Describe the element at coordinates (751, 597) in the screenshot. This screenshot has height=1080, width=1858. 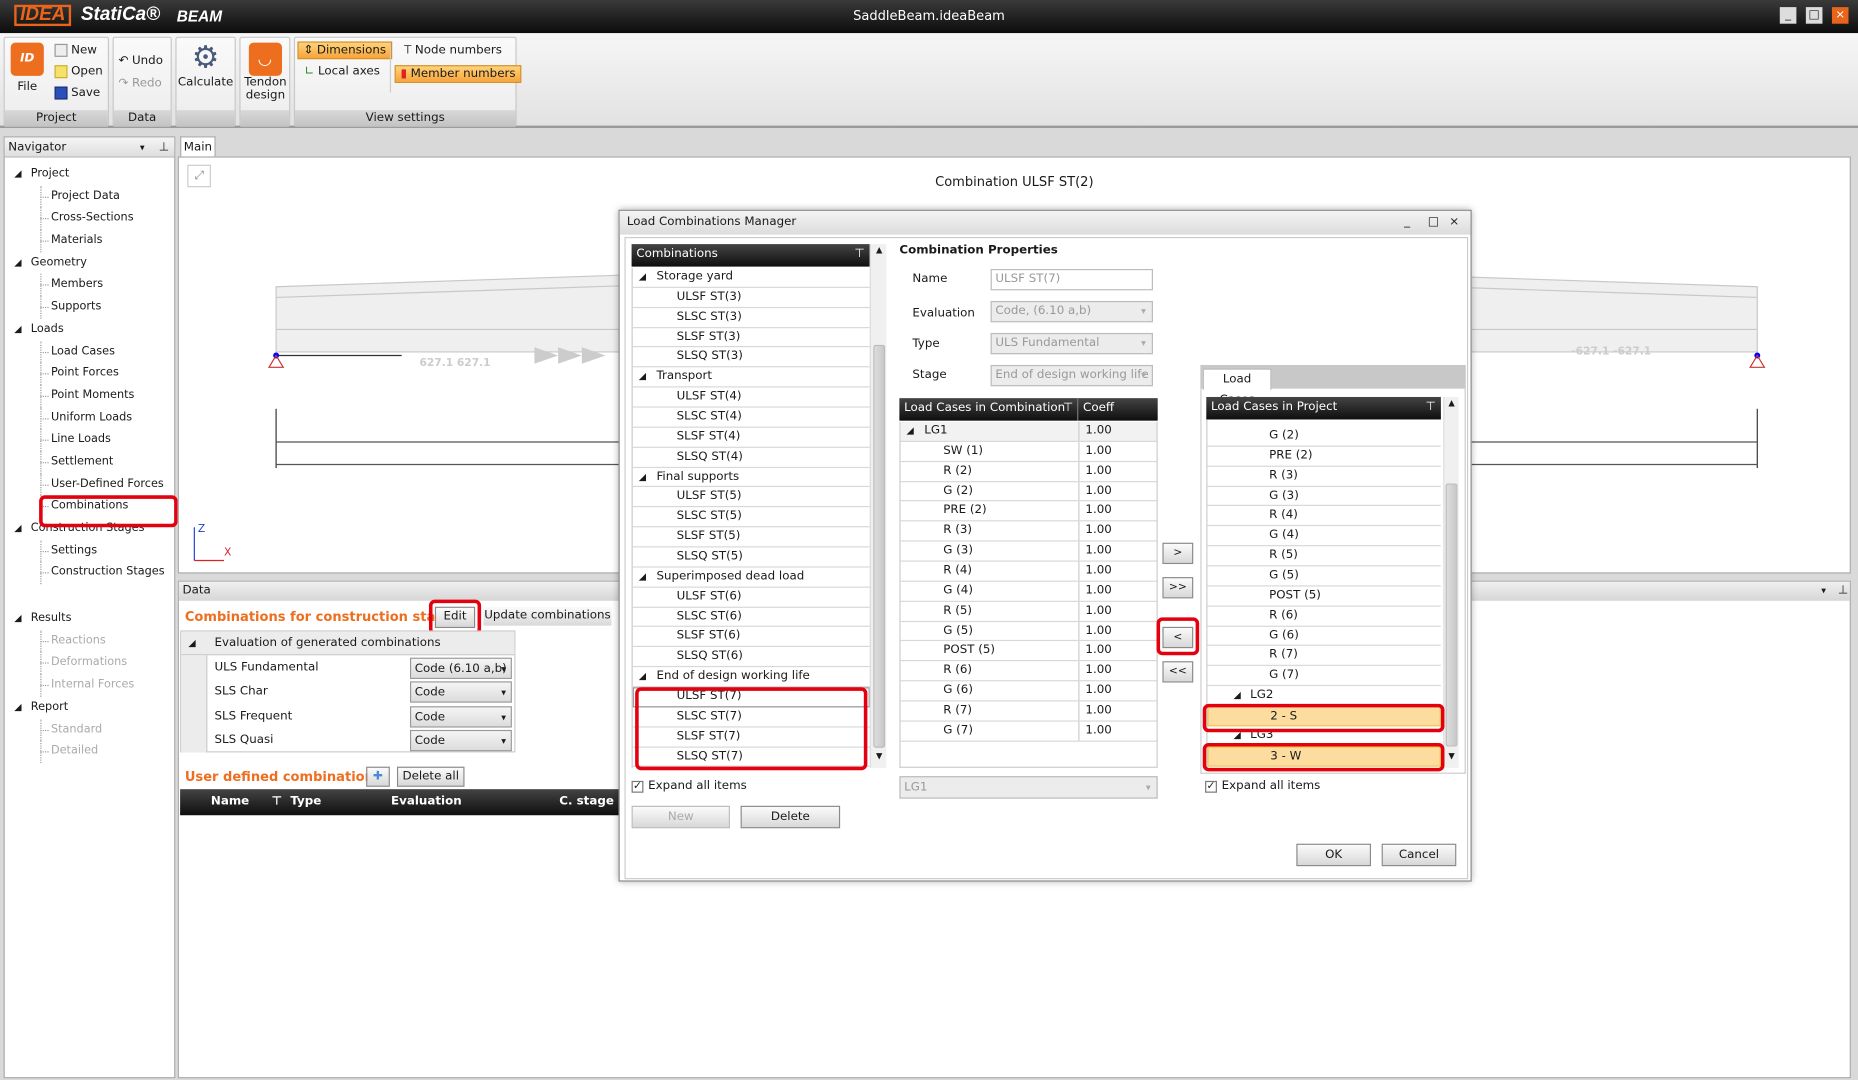
I see `combination-item: ULSF ST(6)` at that location.